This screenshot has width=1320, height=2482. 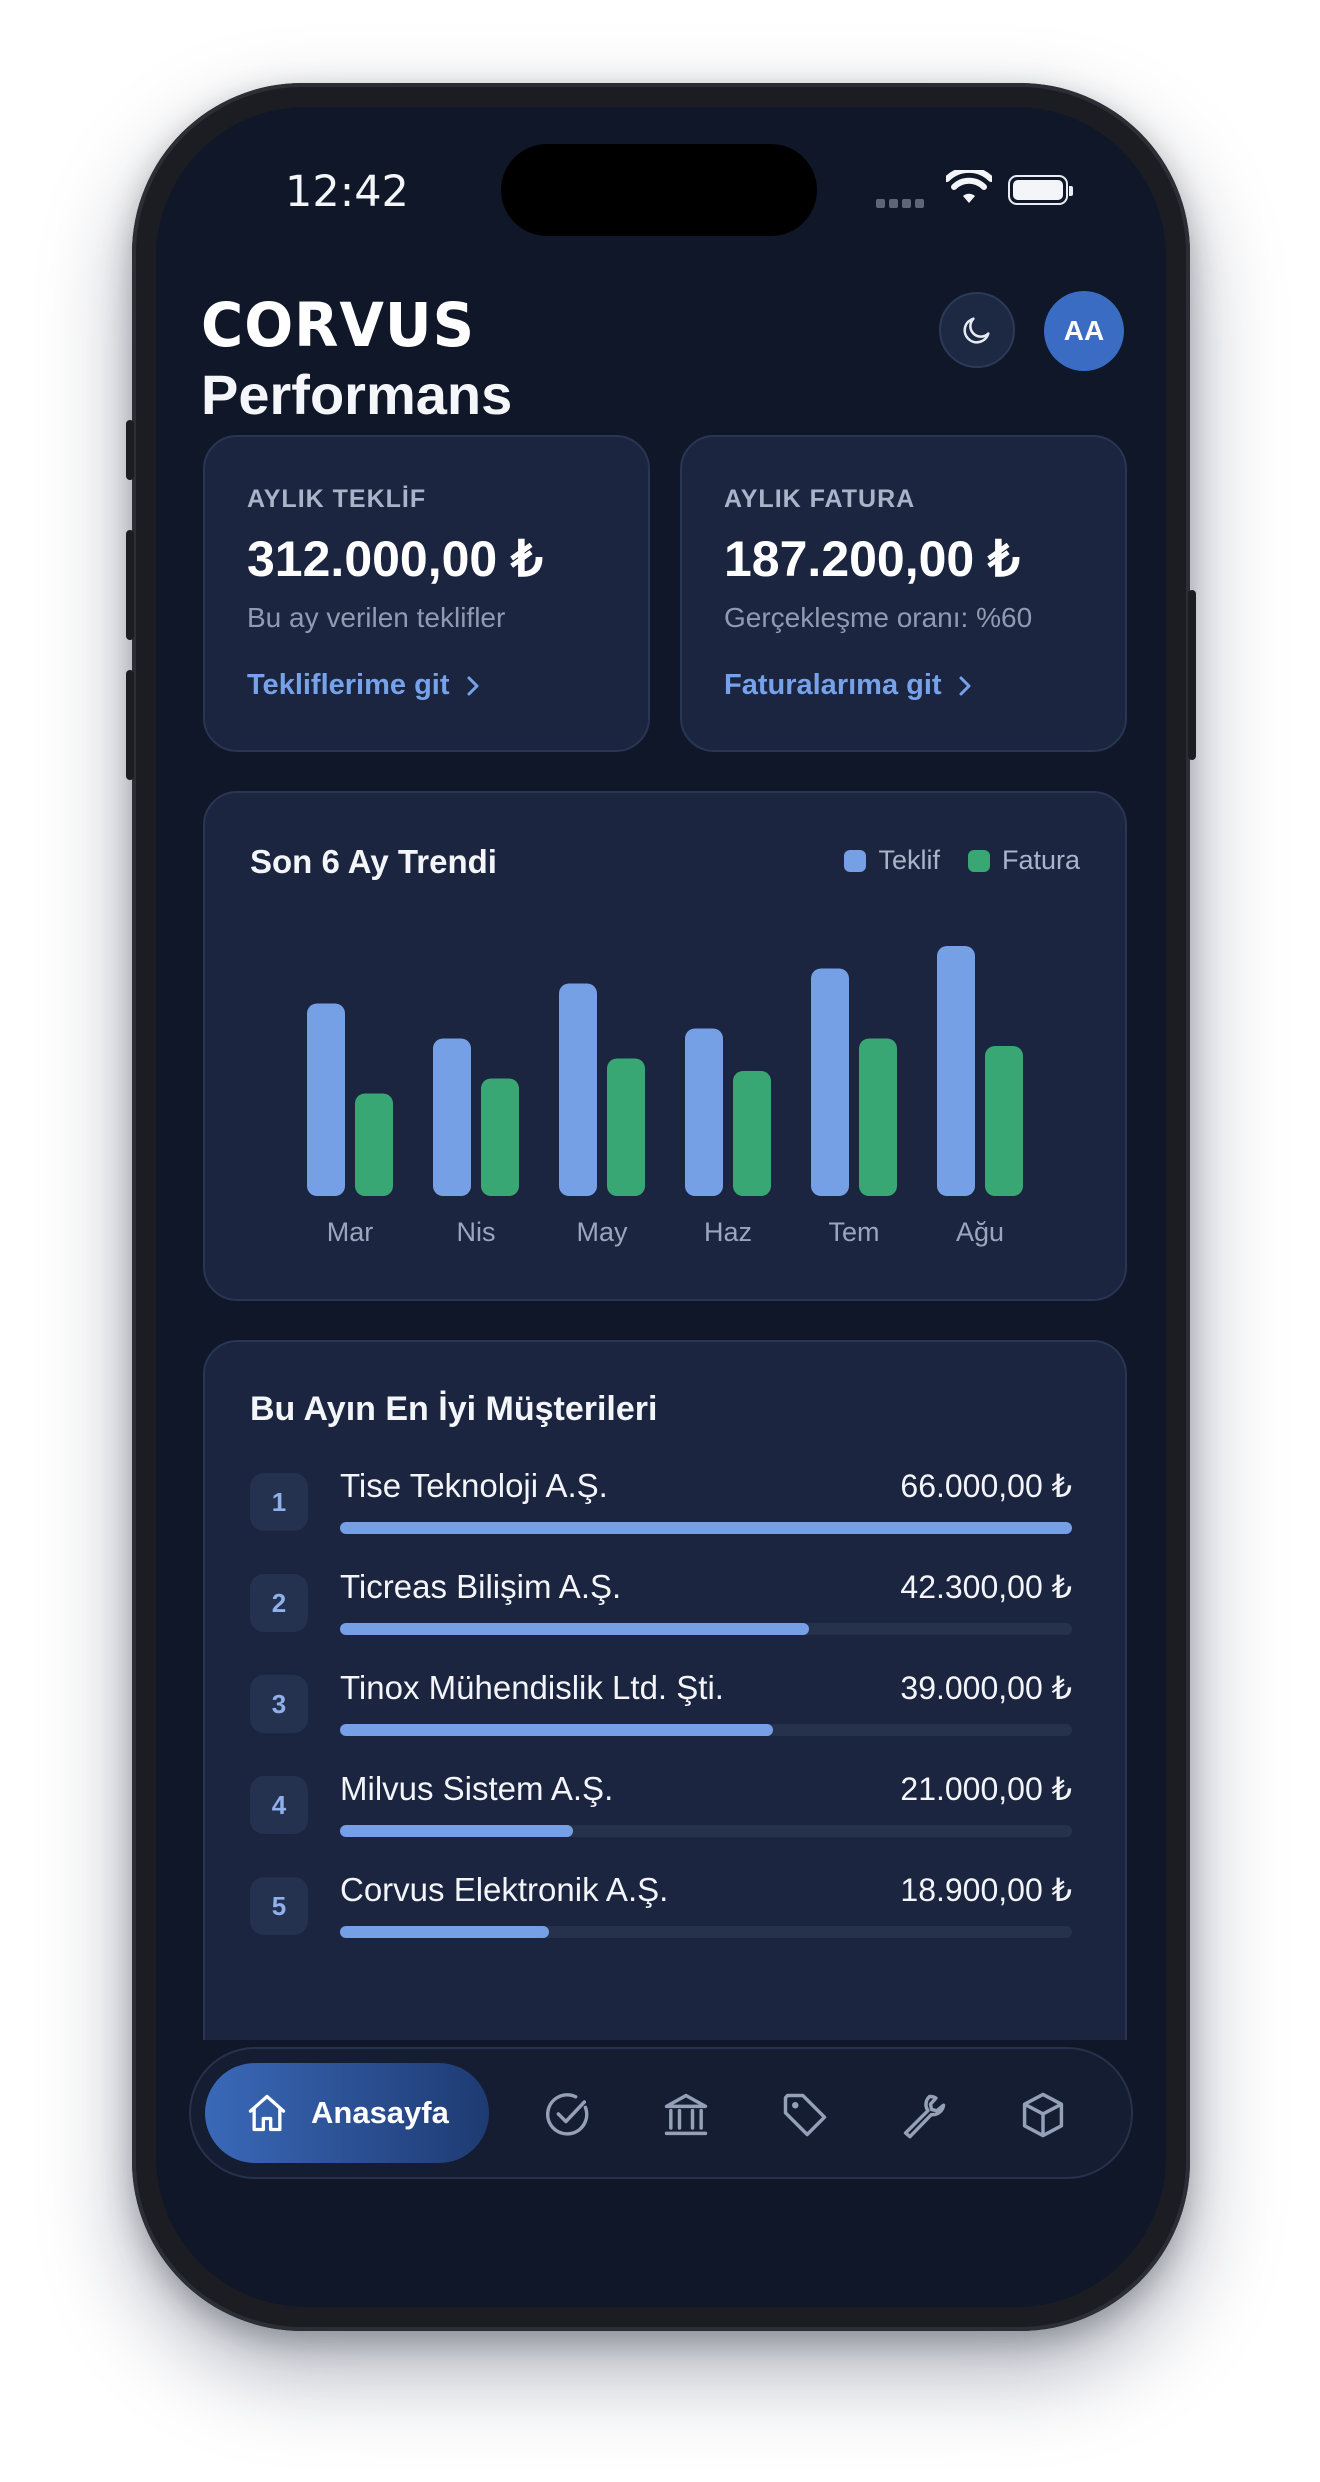 What do you see at coordinates (337, 499) in the screenshot?
I see `kpi-label: AYLIK TEKLİF` at bounding box center [337, 499].